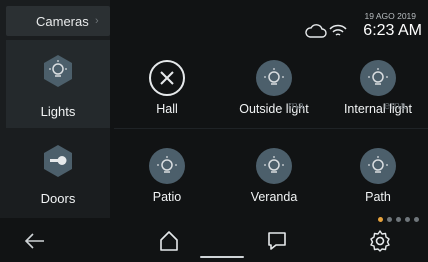  I want to click on tile-label: Outside light, so click(274, 109).